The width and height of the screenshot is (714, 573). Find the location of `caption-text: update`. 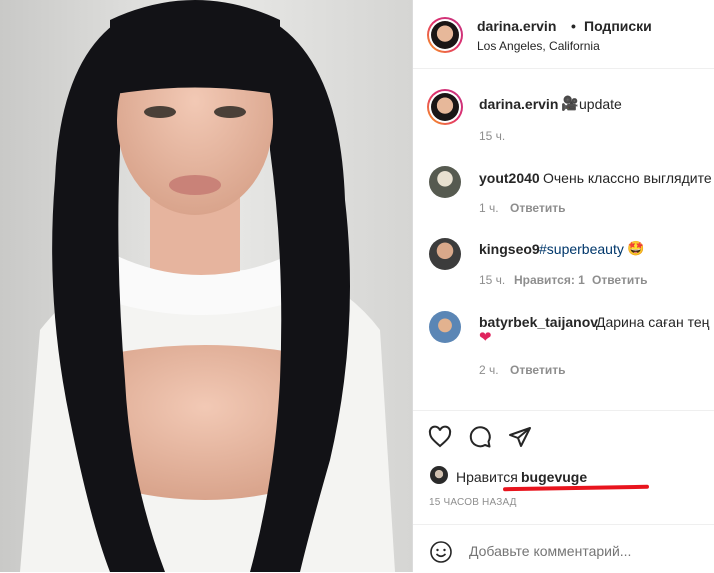

caption-text: update is located at coordinates (600, 104).